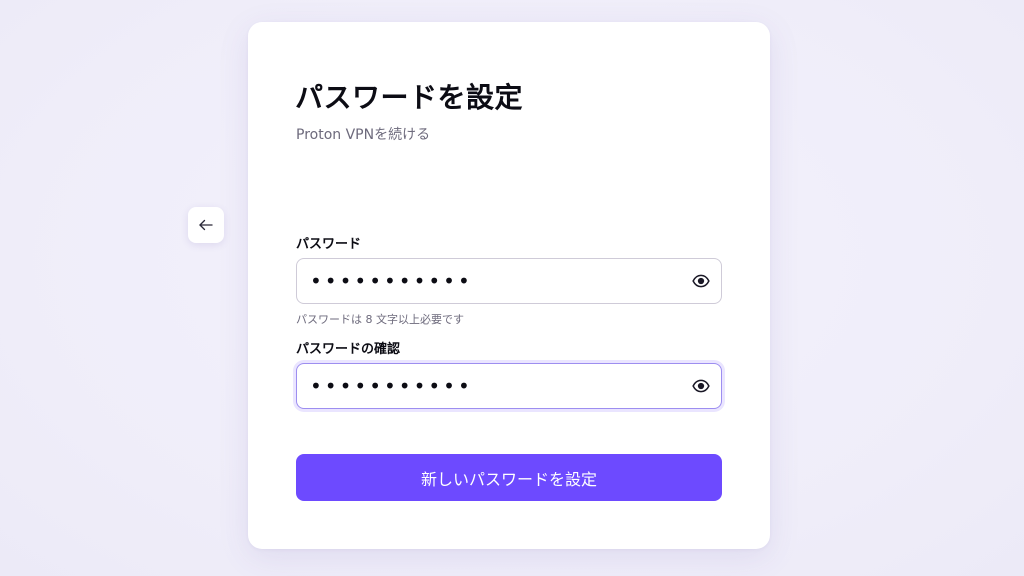 Image resolution: width=1024 pixels, height=576 pixels. Describe the element at coordinates (489, 281) in the screenshot. I see `password-input` at that location.